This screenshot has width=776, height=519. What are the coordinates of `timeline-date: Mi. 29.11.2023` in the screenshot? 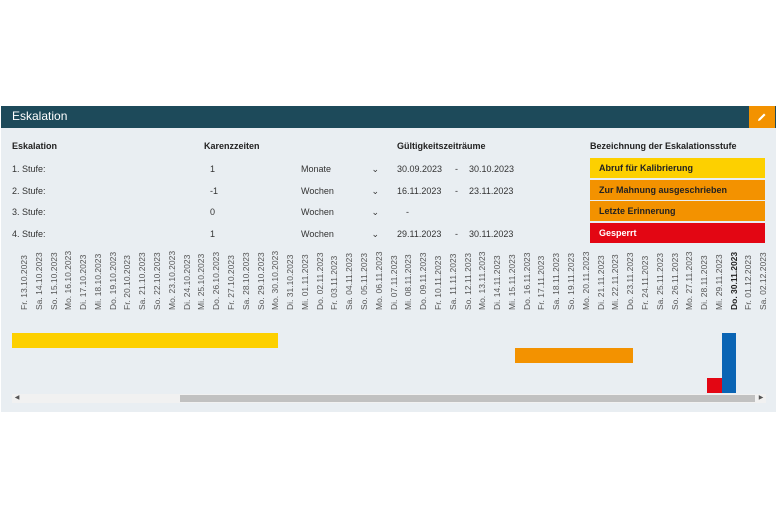 It's located at (715, 287).